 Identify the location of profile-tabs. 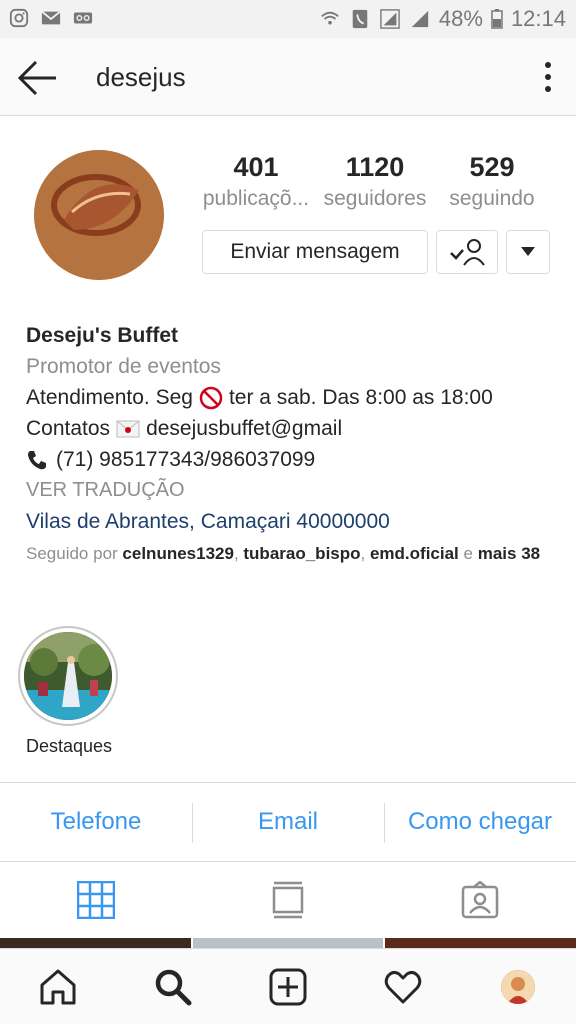
(288, 900).